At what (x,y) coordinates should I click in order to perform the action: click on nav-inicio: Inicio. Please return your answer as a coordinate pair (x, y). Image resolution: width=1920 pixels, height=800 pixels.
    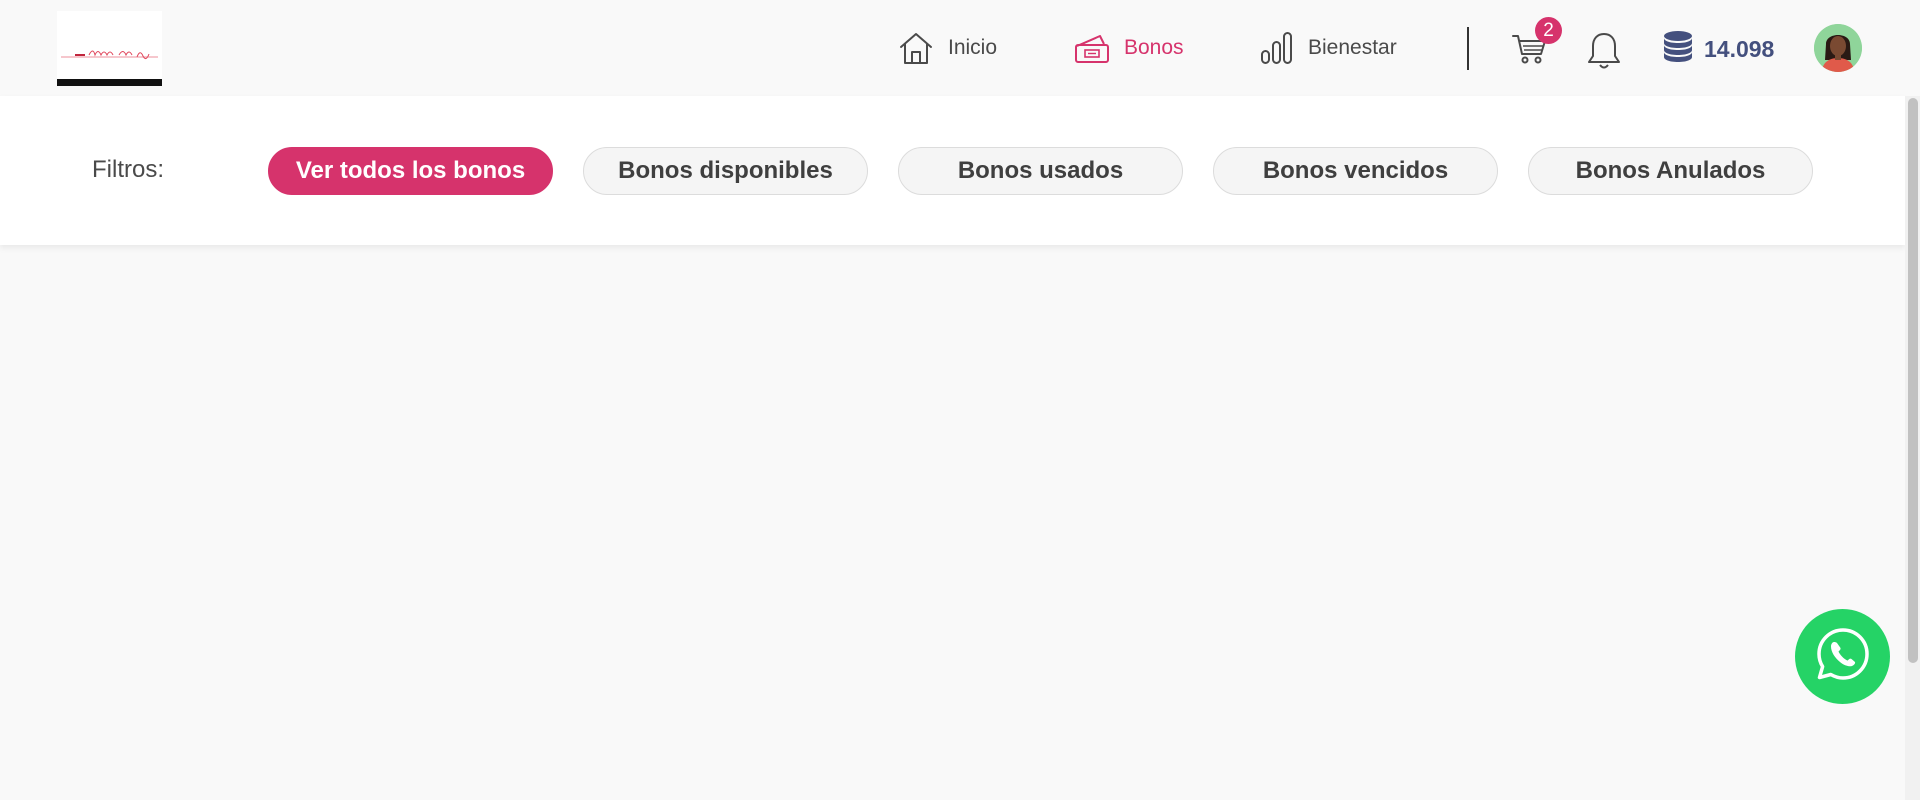
    Looking at the image, I should click on (947, 48).